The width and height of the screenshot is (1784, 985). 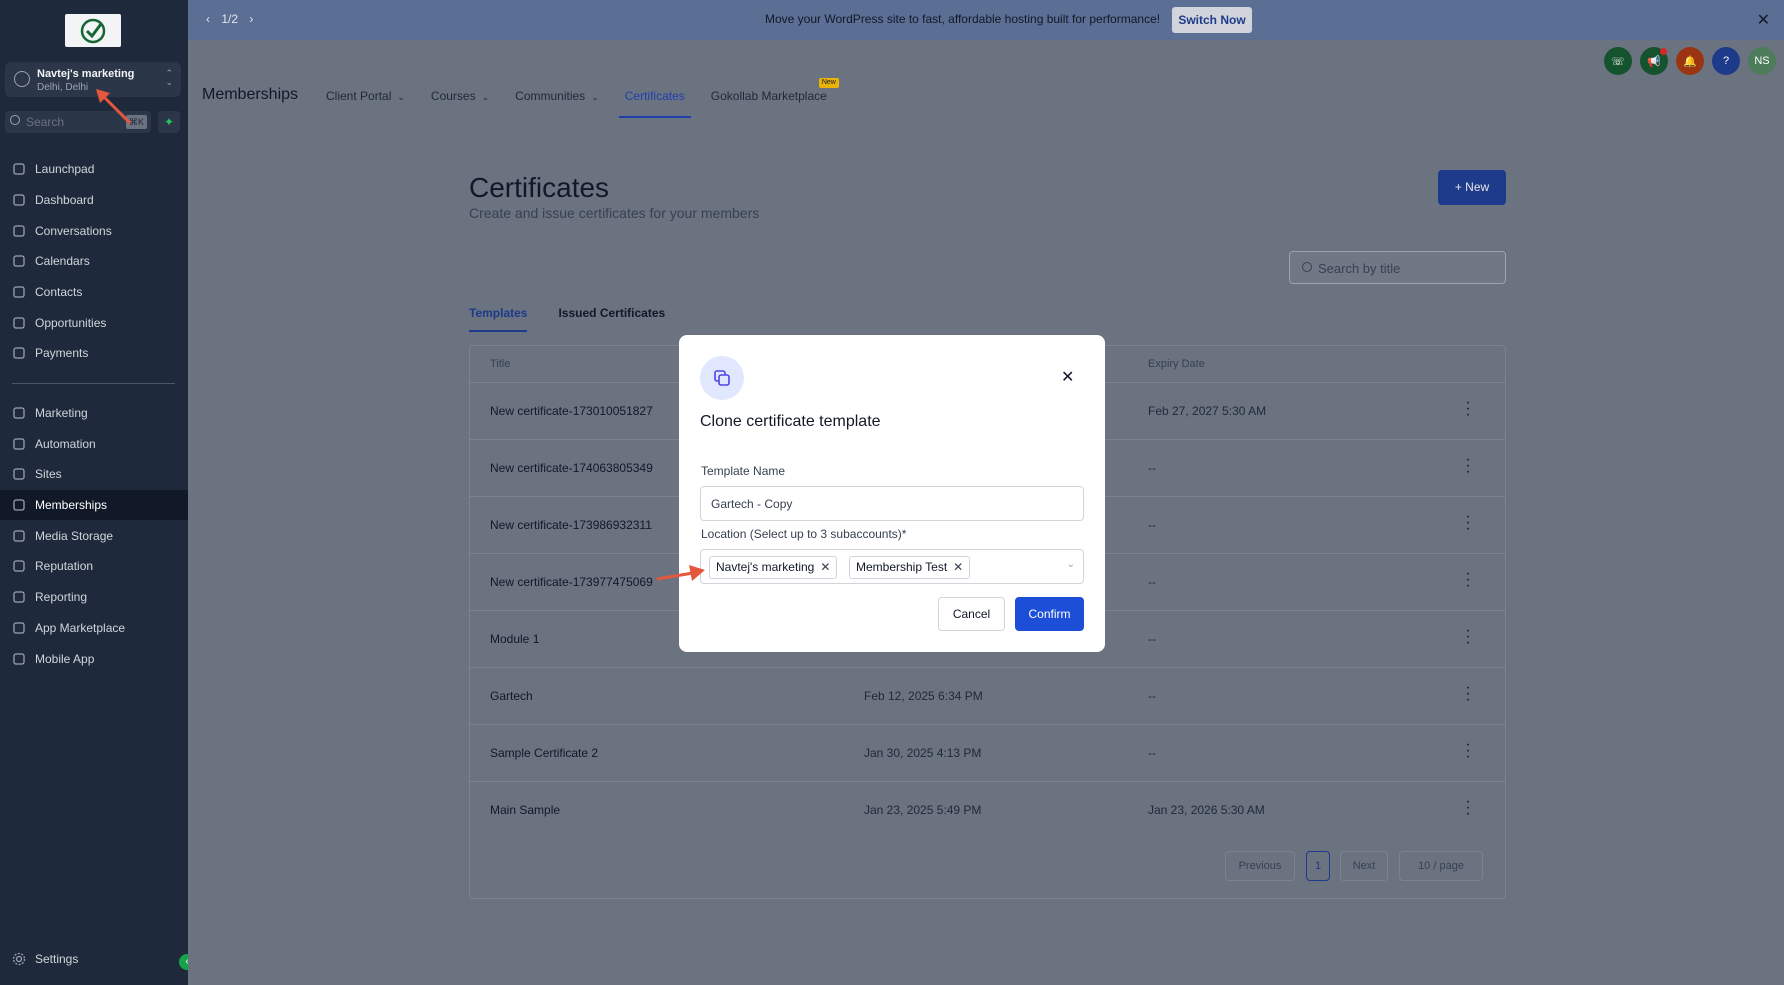 I want to click on row-title: New certificate-173010051827, so click(x=571, y=411).